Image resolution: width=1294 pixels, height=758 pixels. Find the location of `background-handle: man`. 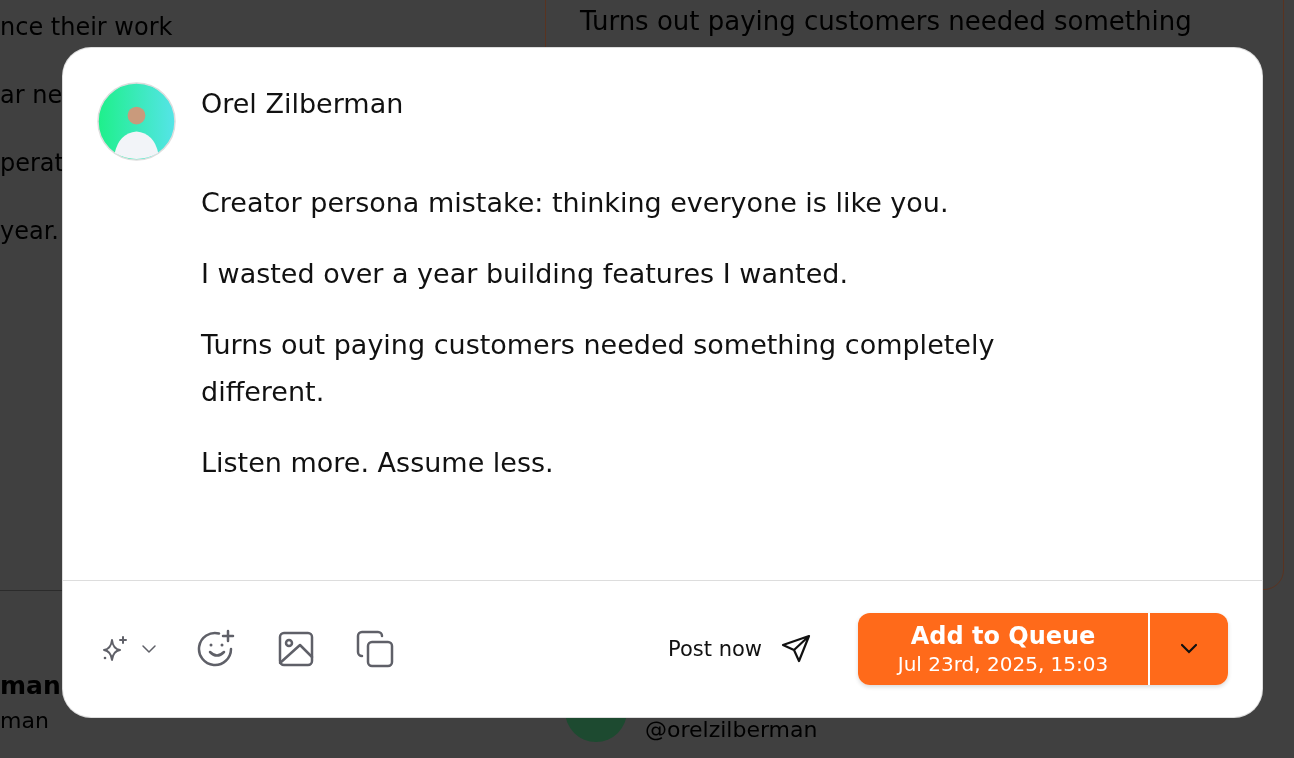

background-handle: man is located at coordinates (24, 720).